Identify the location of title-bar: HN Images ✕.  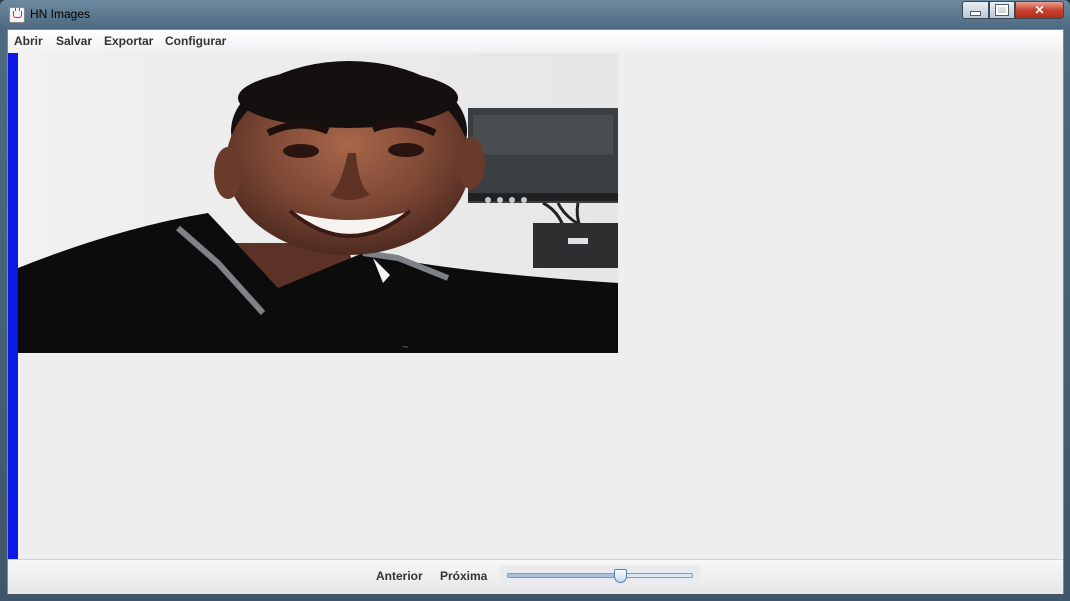
(535, 14).